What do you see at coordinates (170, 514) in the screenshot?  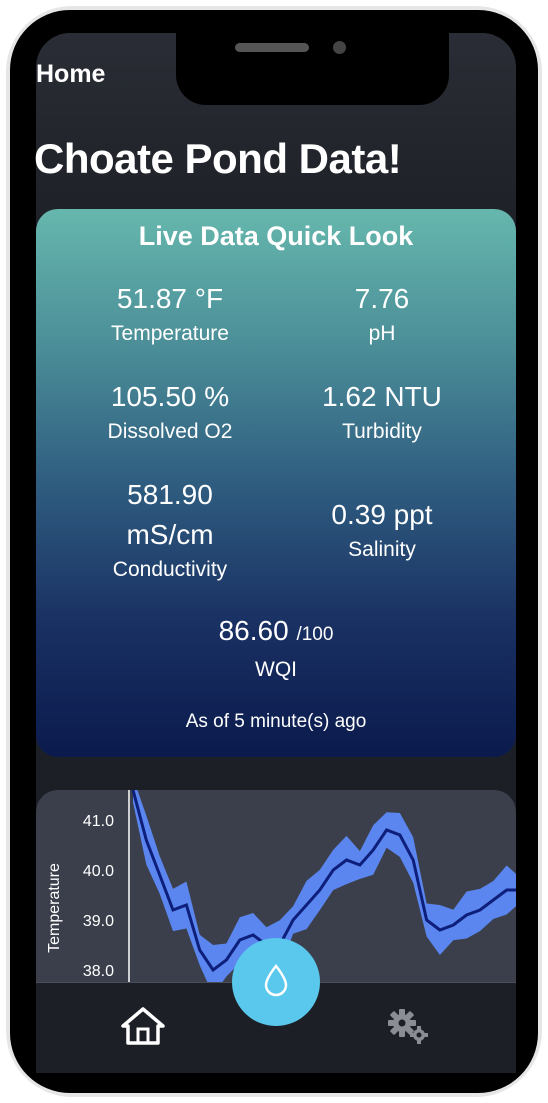 I see `conductivity-value: 581.90 mS/cm` at bounding box center [170, 514].